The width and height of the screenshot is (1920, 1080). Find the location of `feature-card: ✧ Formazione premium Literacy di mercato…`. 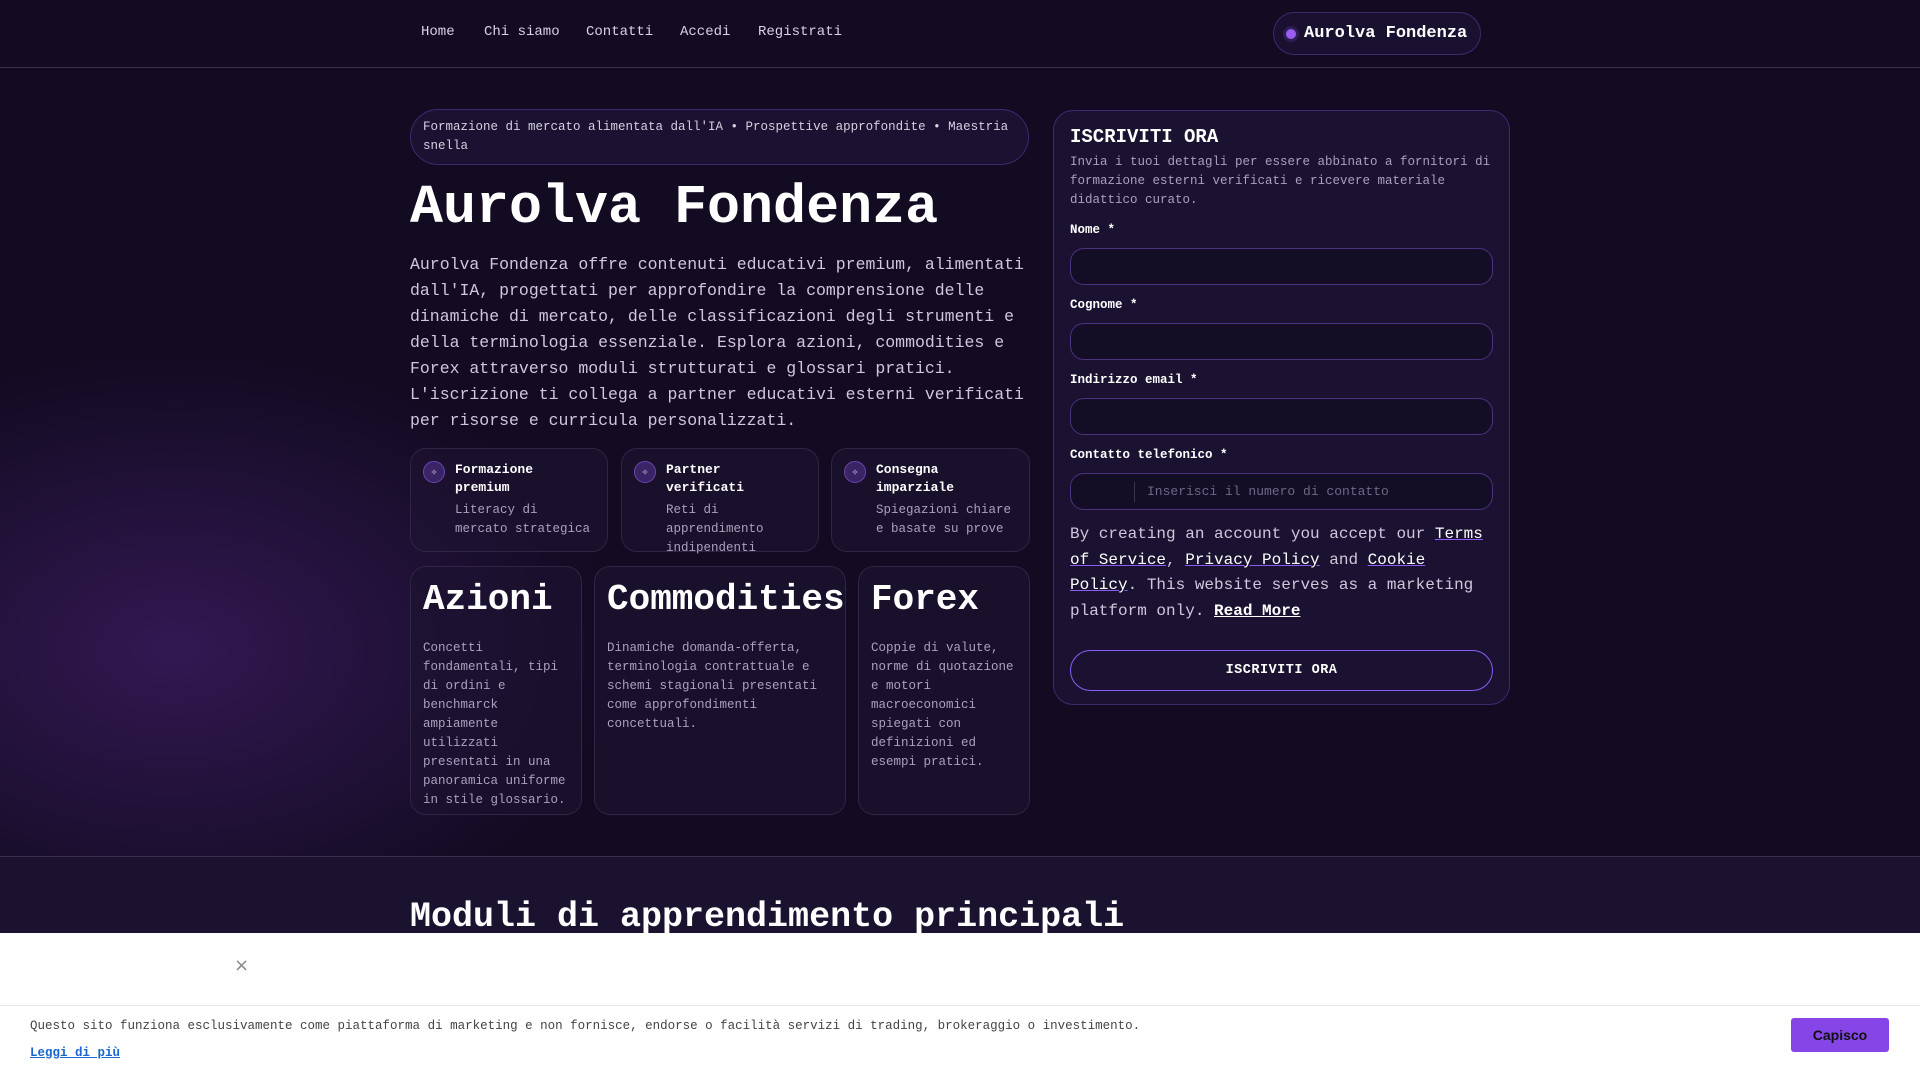

feature-card: ✧ Formazione premium Literacy di mercato… is located at coordinates (509, 500).